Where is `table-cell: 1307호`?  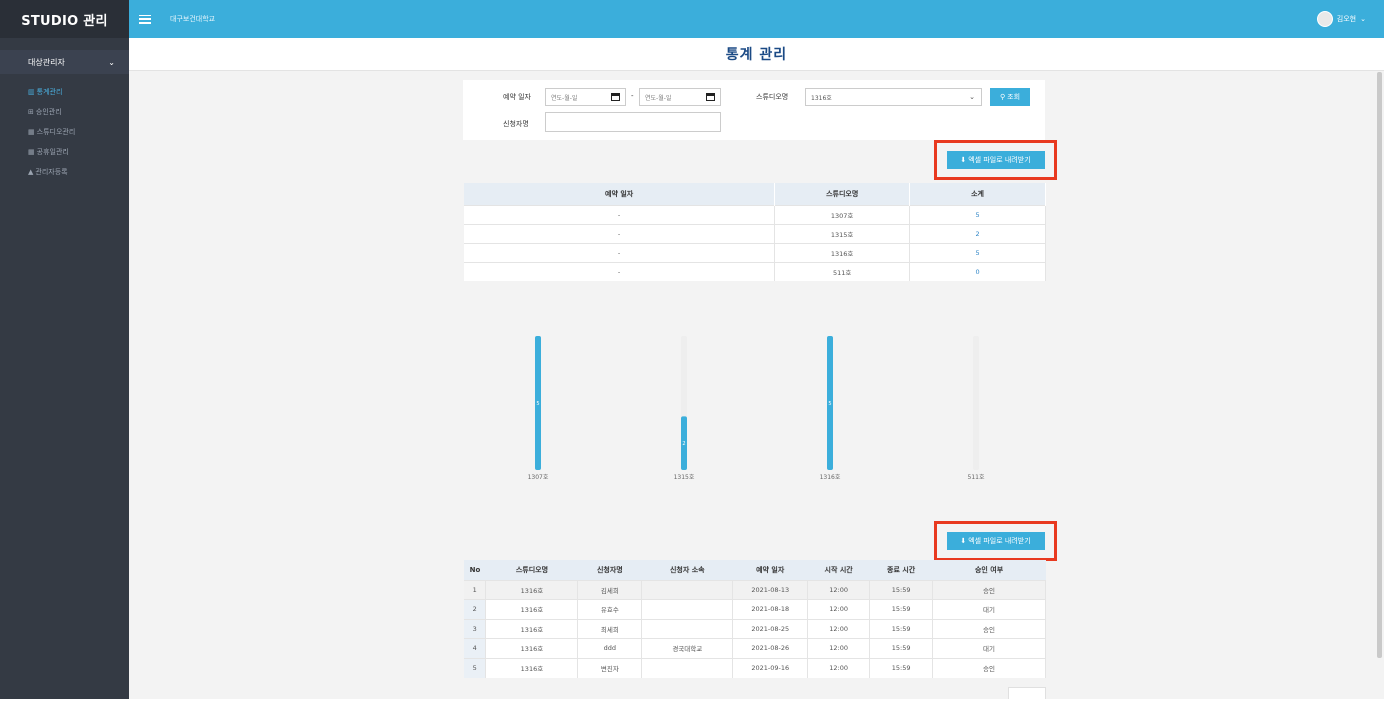
table-cell: 1307호 is located at coordinates (842, 214).